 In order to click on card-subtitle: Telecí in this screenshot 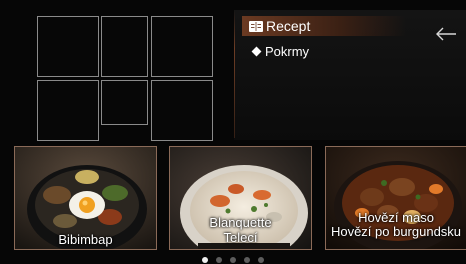, I will do `click(240, 237)`.